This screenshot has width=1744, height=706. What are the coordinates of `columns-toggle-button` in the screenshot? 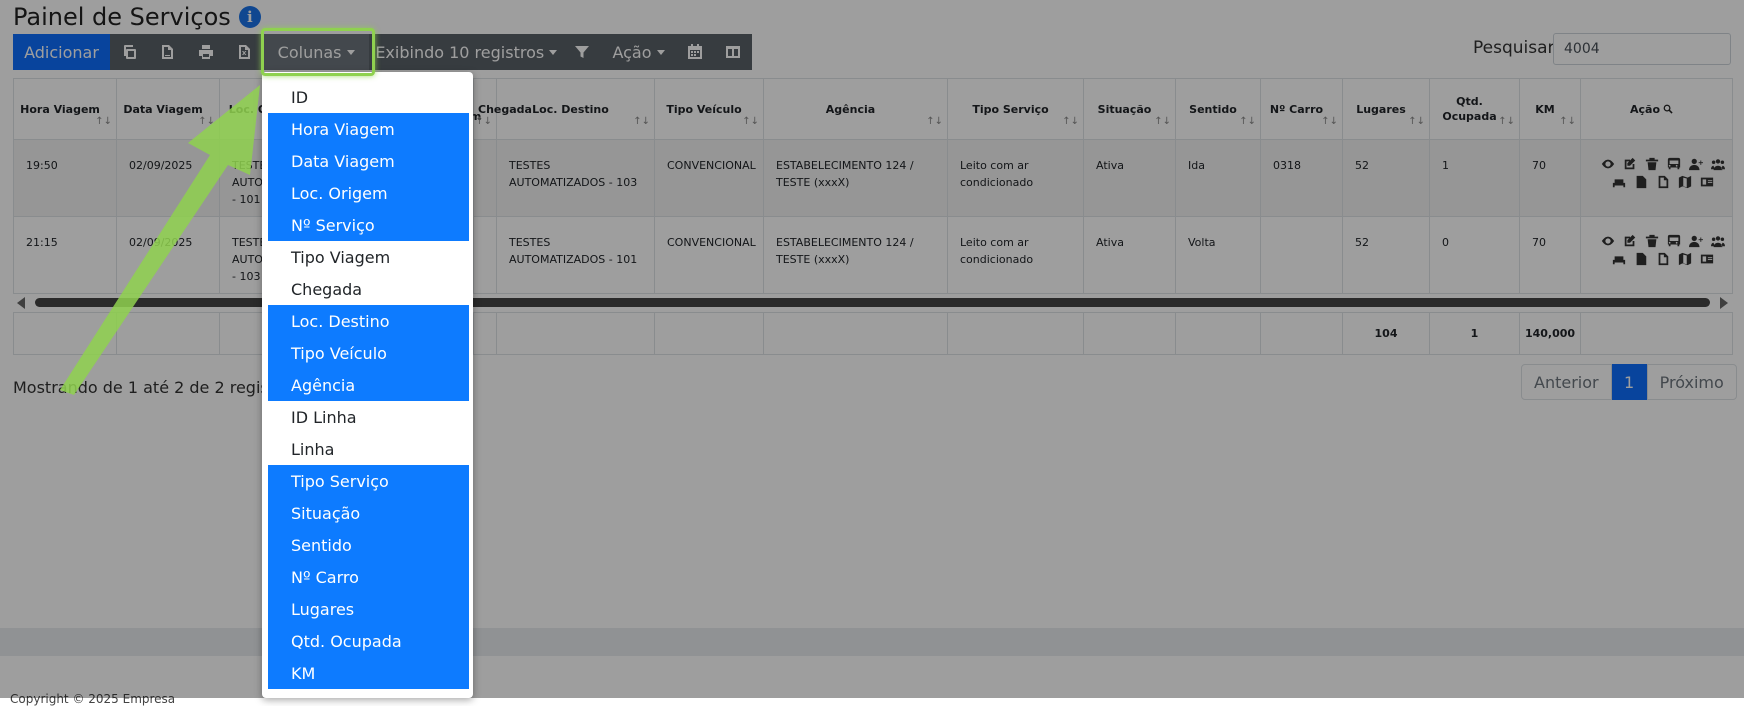 It's located at (733, 52).